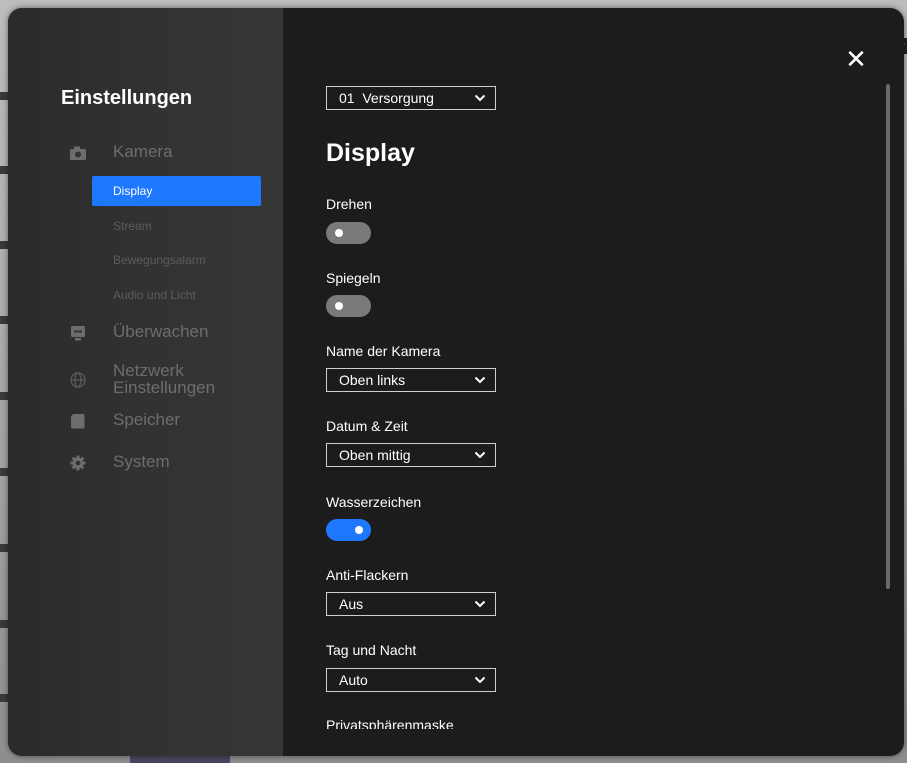  I want to click on sidebar-subitem-stream: Stream, so click(176, 226).